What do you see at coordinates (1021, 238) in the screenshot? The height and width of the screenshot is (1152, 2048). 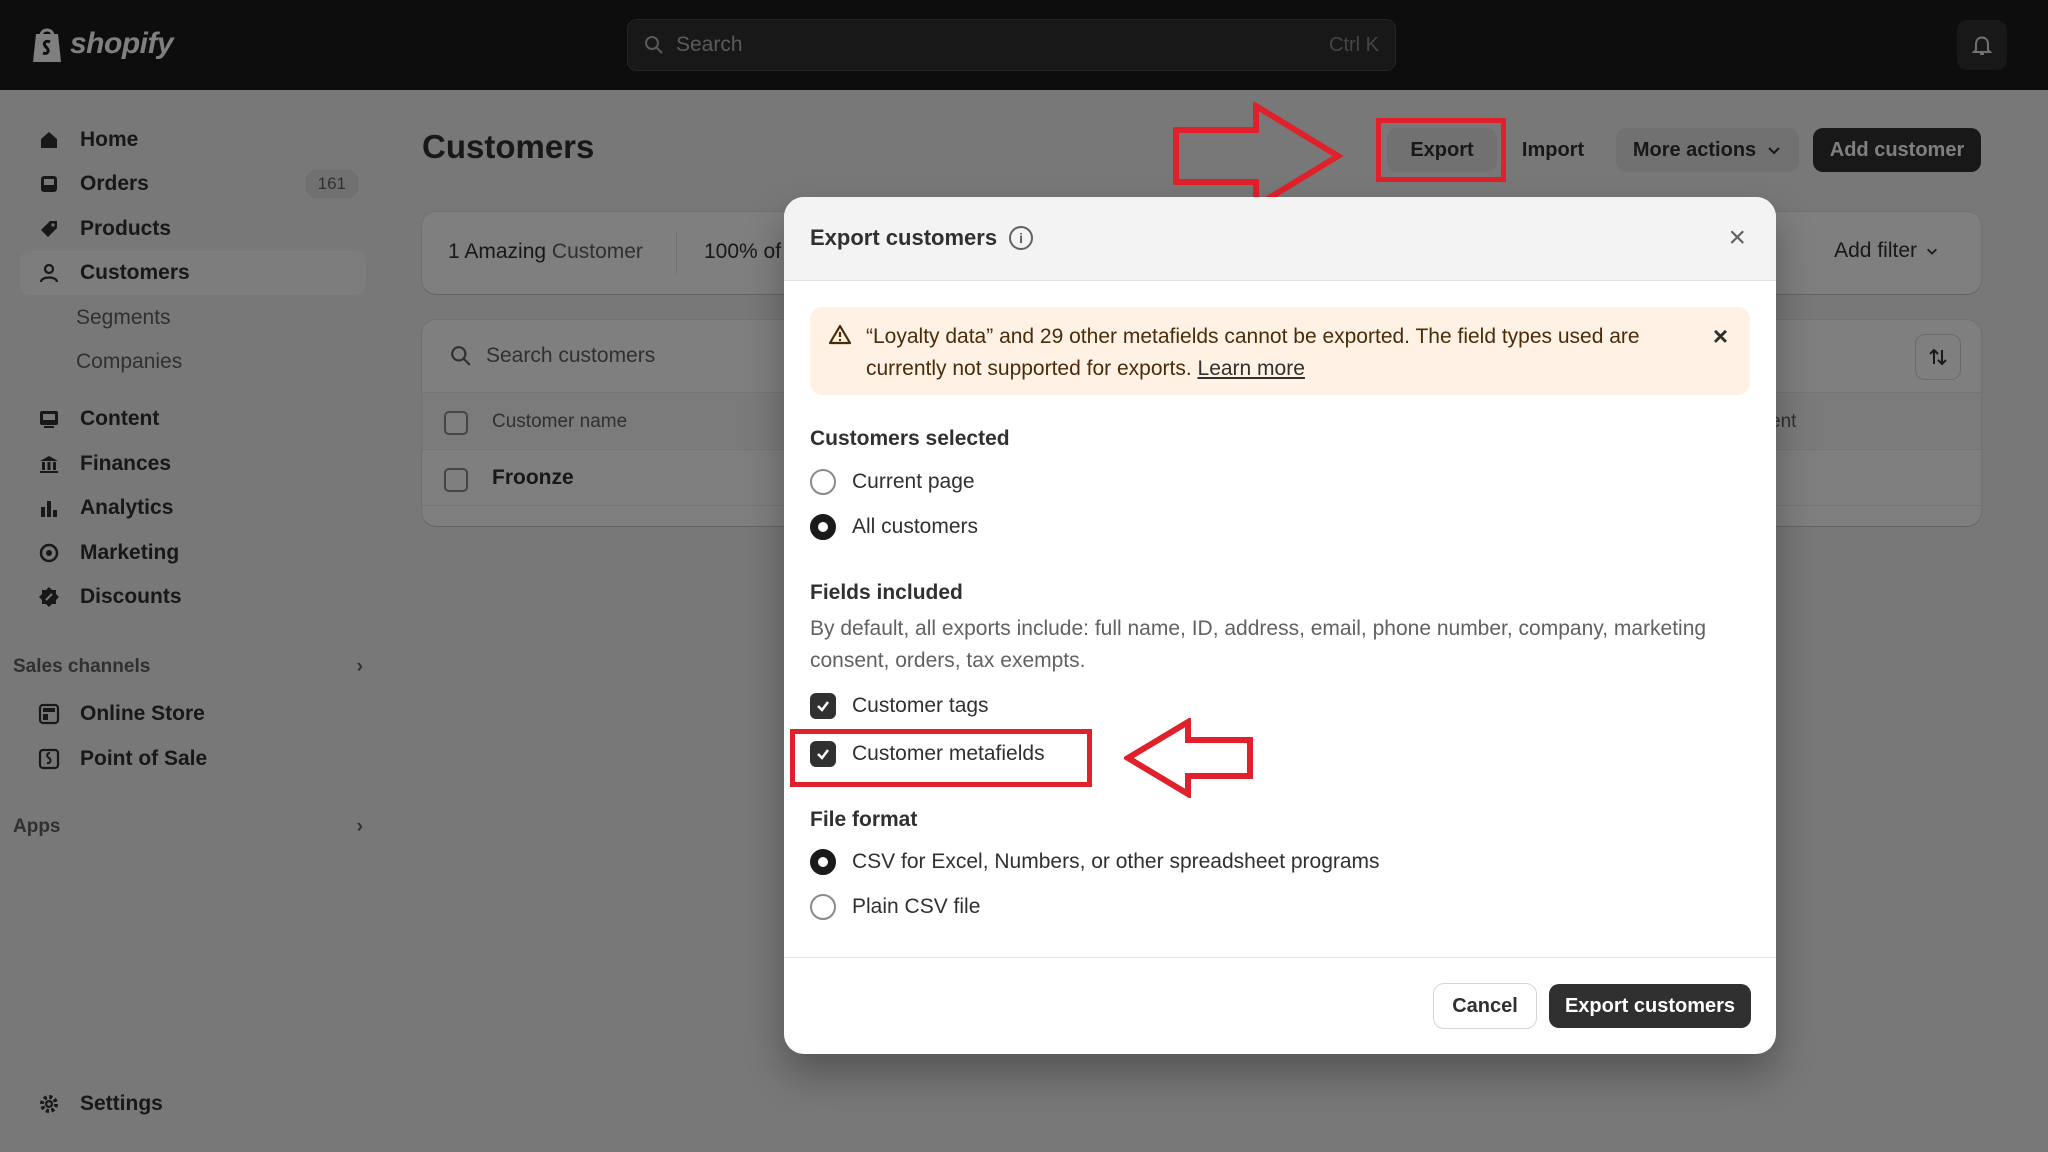 I see `info-icon: i` at bounding box center [1021, 238].